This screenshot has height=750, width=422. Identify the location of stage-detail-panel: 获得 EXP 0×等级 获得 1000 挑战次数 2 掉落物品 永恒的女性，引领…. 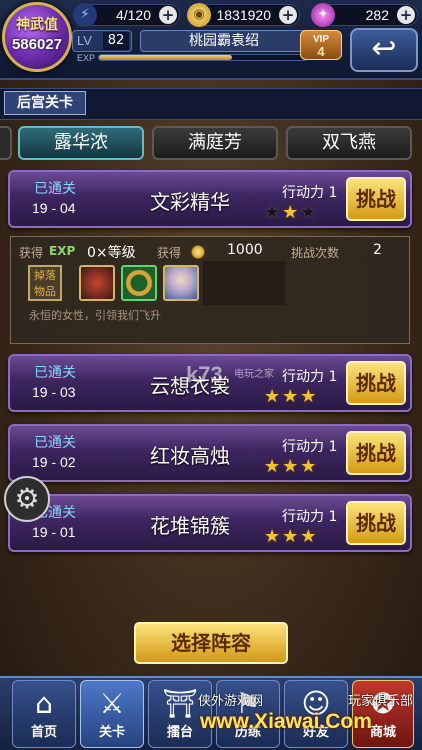
(210, 290).